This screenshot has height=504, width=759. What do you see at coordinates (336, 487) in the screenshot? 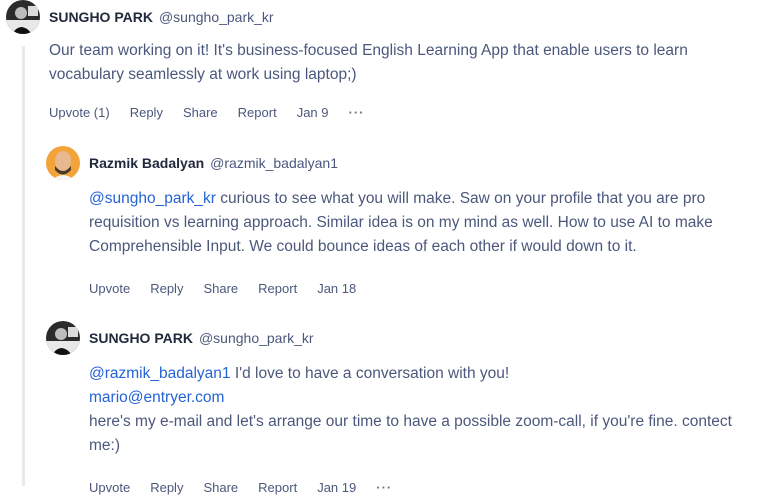
I see `comment-date: Jan 19` at bounding box center [336, 487].